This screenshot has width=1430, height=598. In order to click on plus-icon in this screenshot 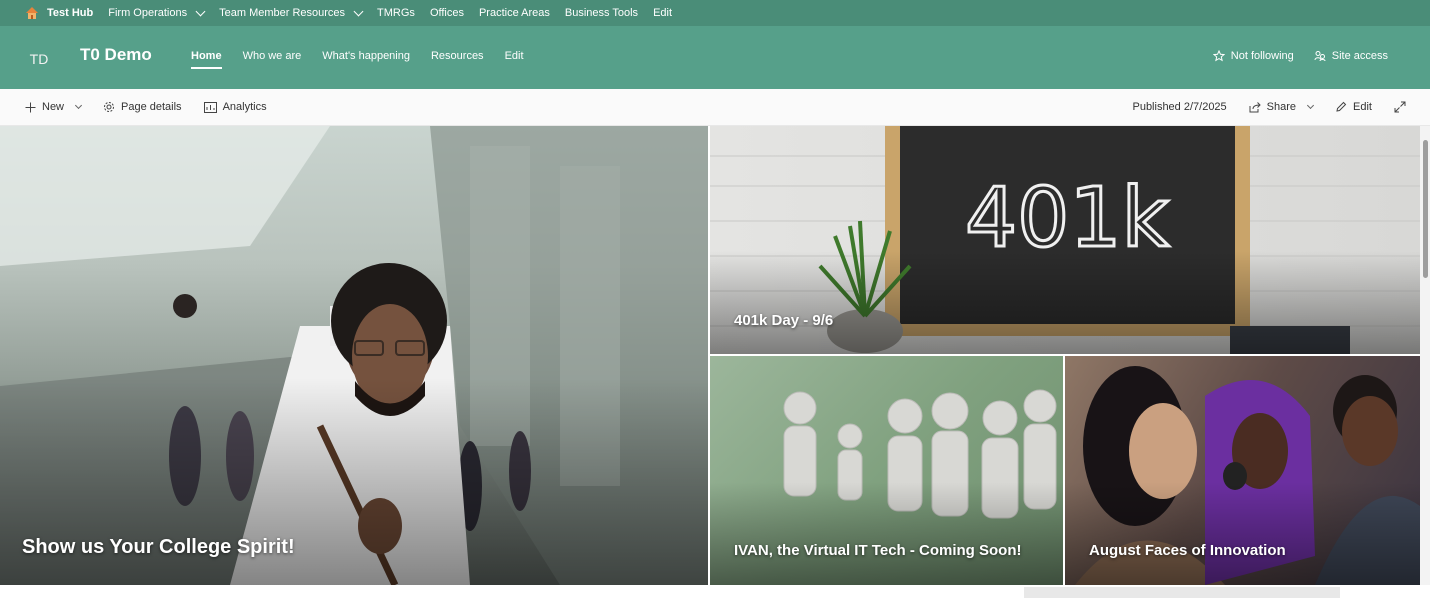, I will do `click(30, 107)`.